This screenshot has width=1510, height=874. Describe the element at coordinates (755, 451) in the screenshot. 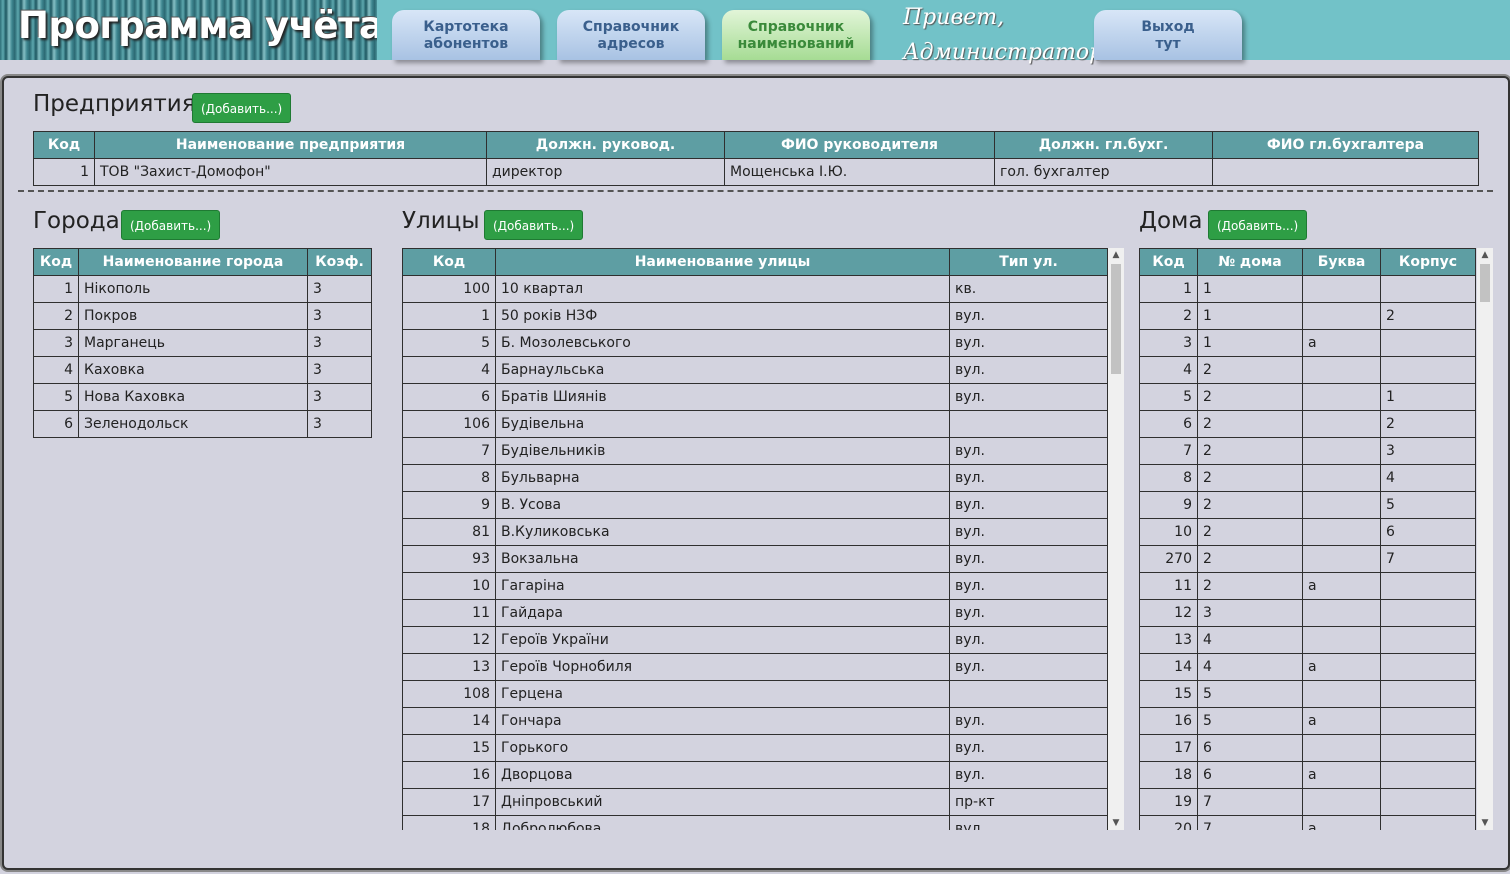

I see `table-row: 7 Будівельників вул.` at that location.